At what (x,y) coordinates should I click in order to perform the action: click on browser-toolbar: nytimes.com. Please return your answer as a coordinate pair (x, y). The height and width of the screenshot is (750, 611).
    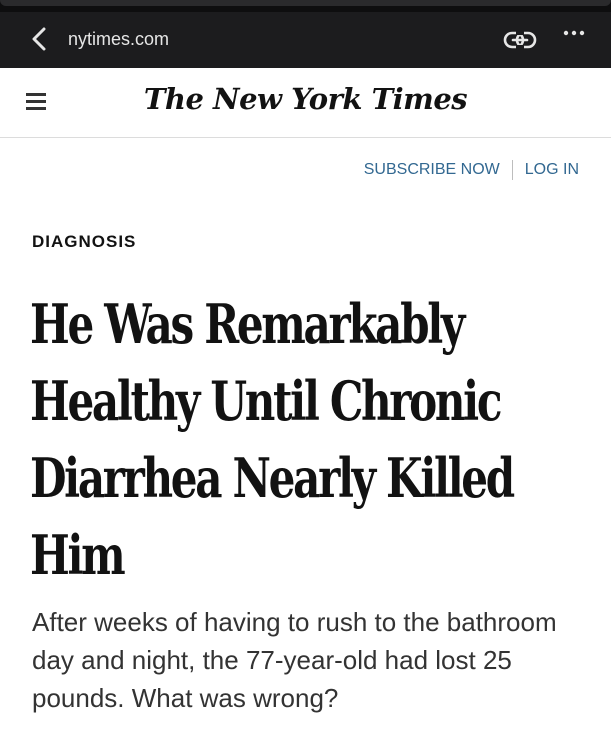
    Looking at the image, I should click on (305, 34).